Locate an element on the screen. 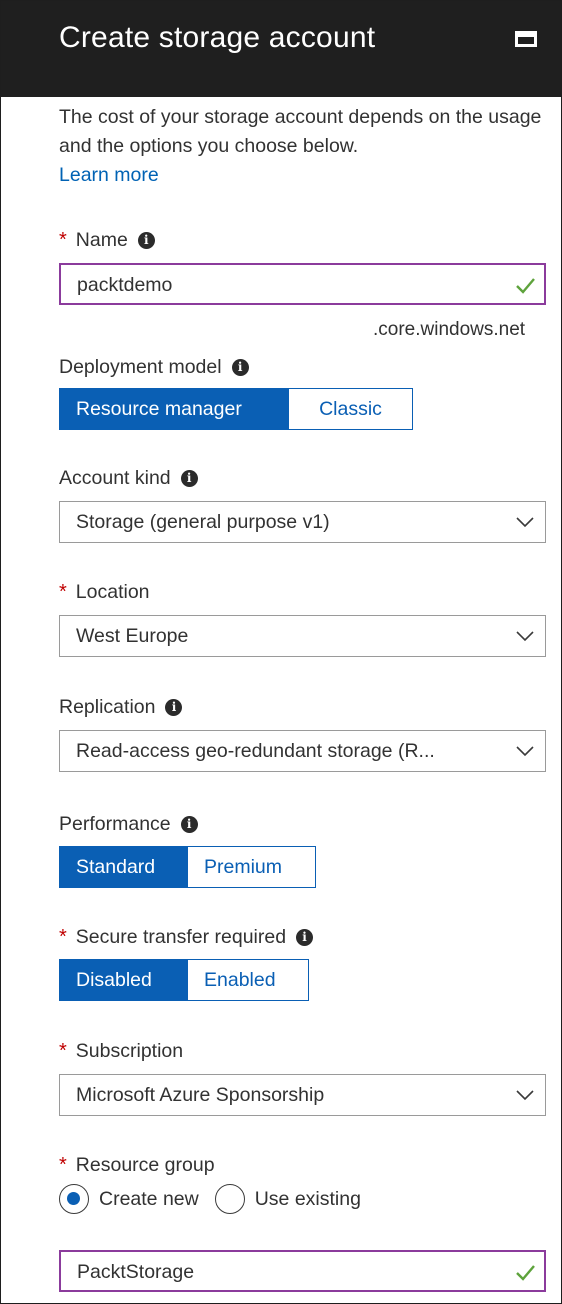 This screenshot has width=562, height=1304. location-value: West Europe is located at coordinates (132, 636).